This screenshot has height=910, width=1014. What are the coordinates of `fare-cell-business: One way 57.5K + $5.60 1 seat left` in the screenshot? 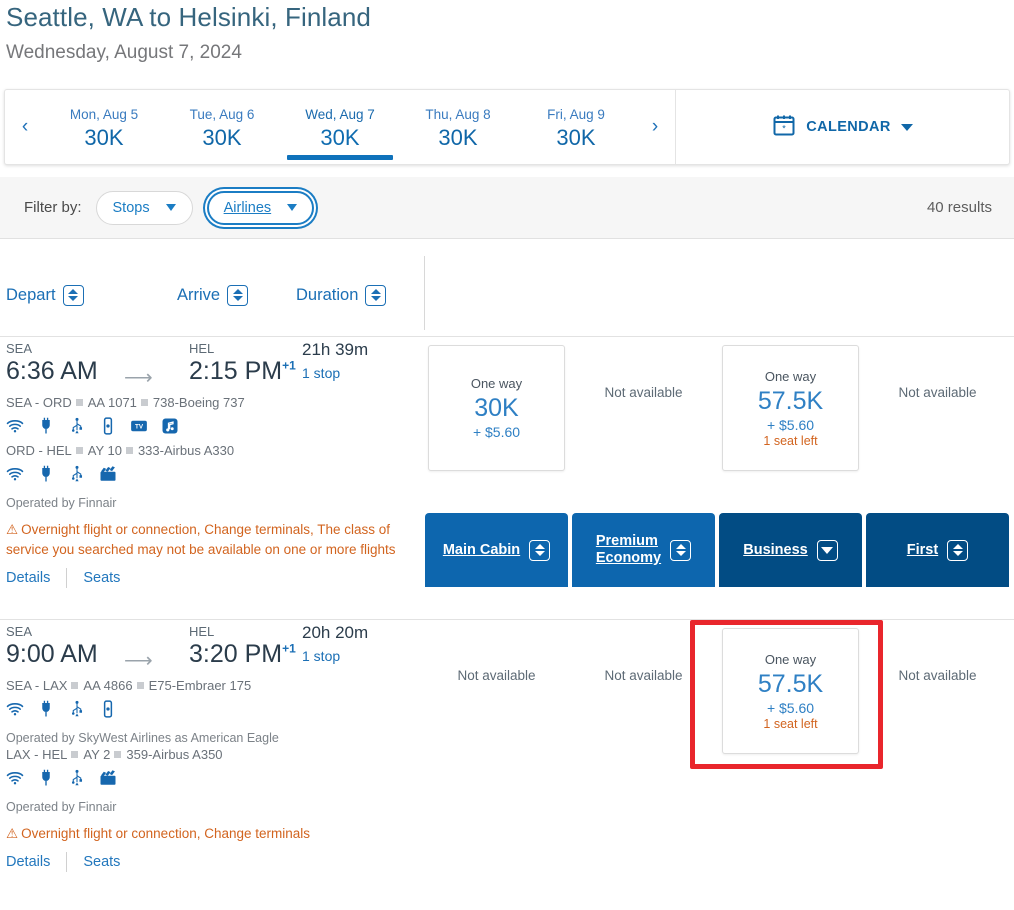 It's located at (790, 687).